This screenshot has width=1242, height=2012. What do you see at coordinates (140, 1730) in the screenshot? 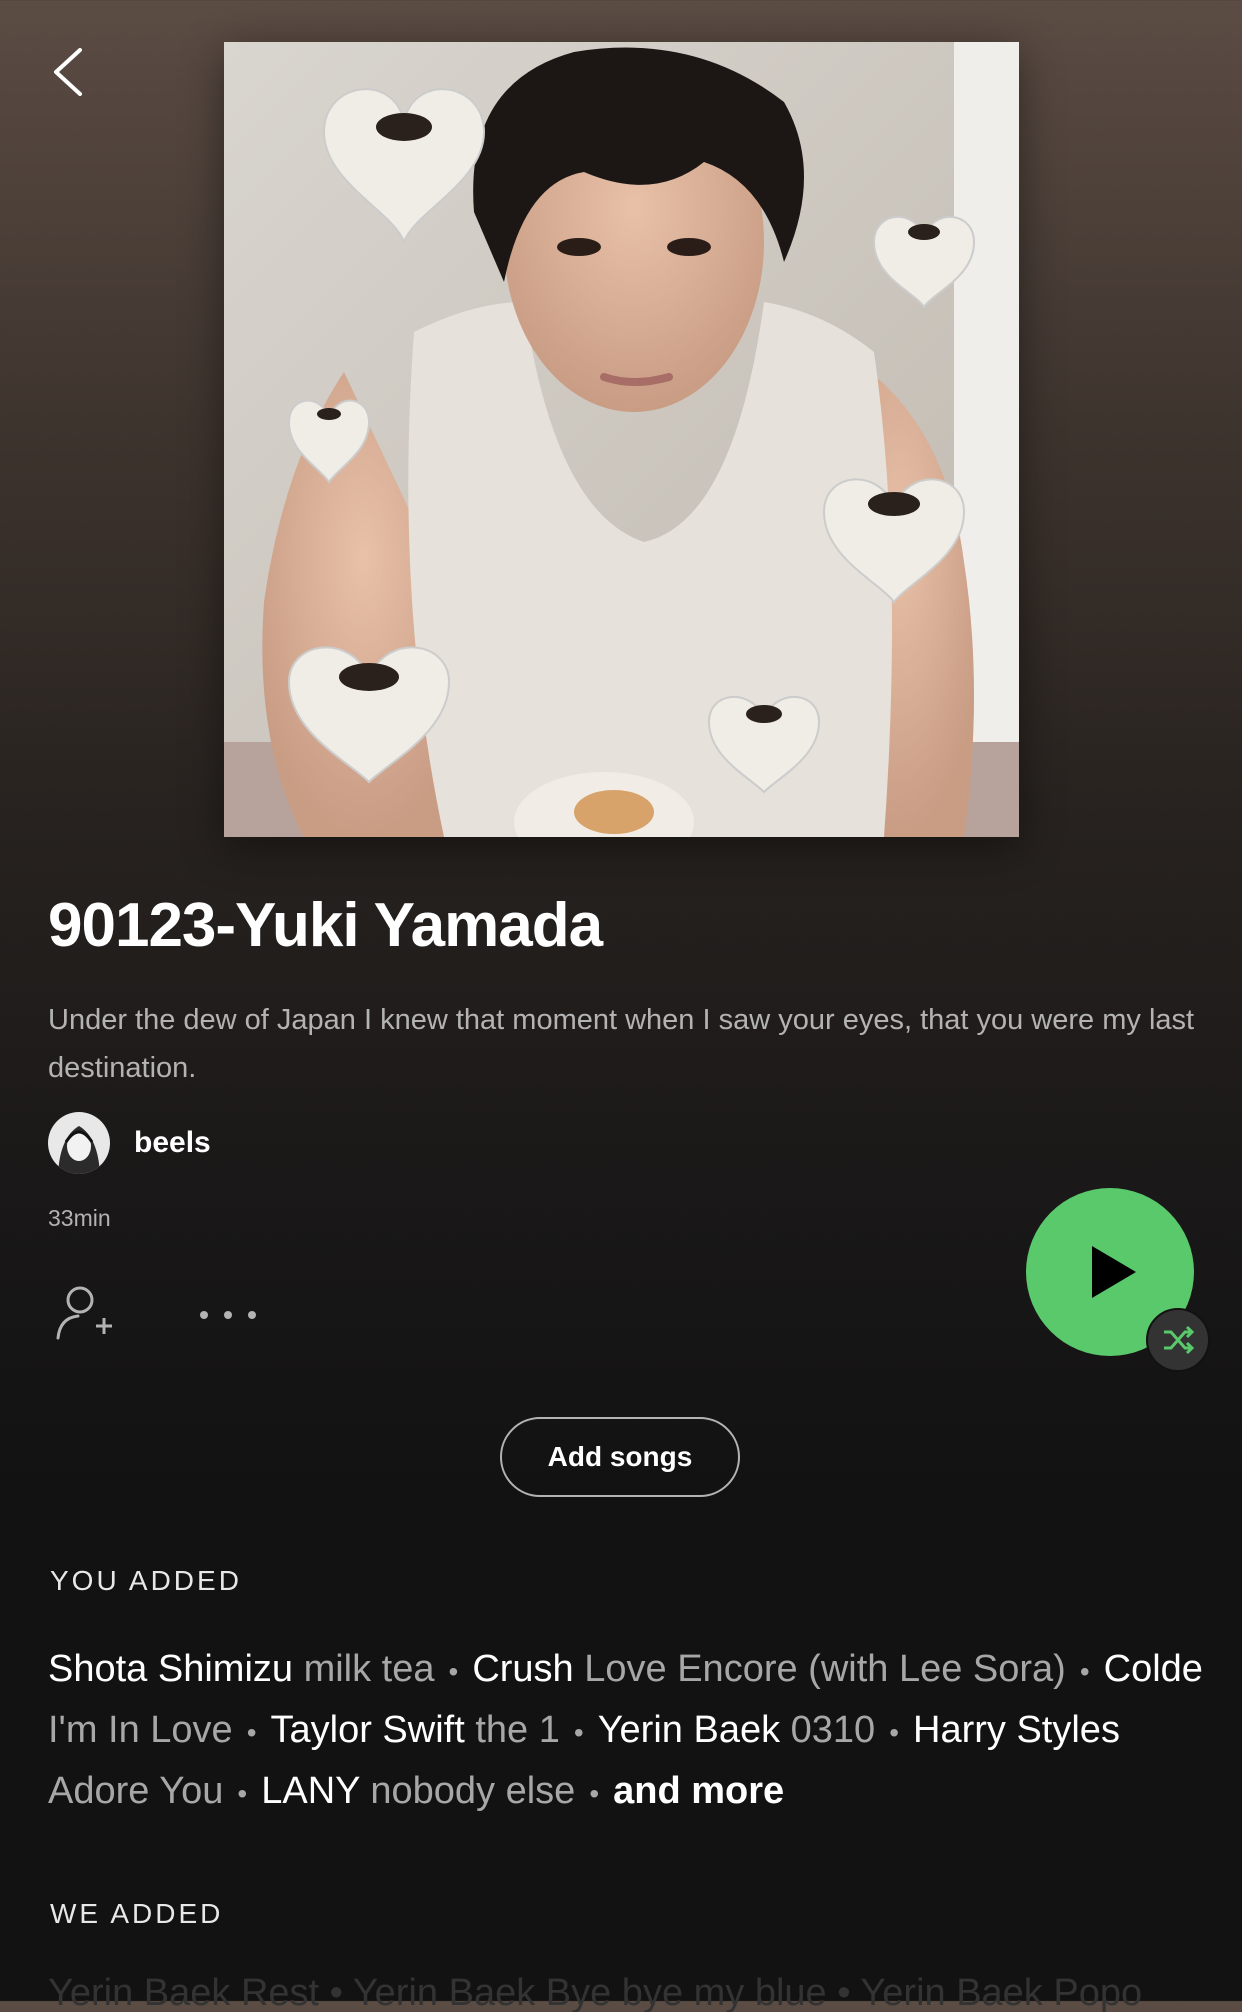
I see `track-title: I'm In Love` at bounding box center [140, 1730].